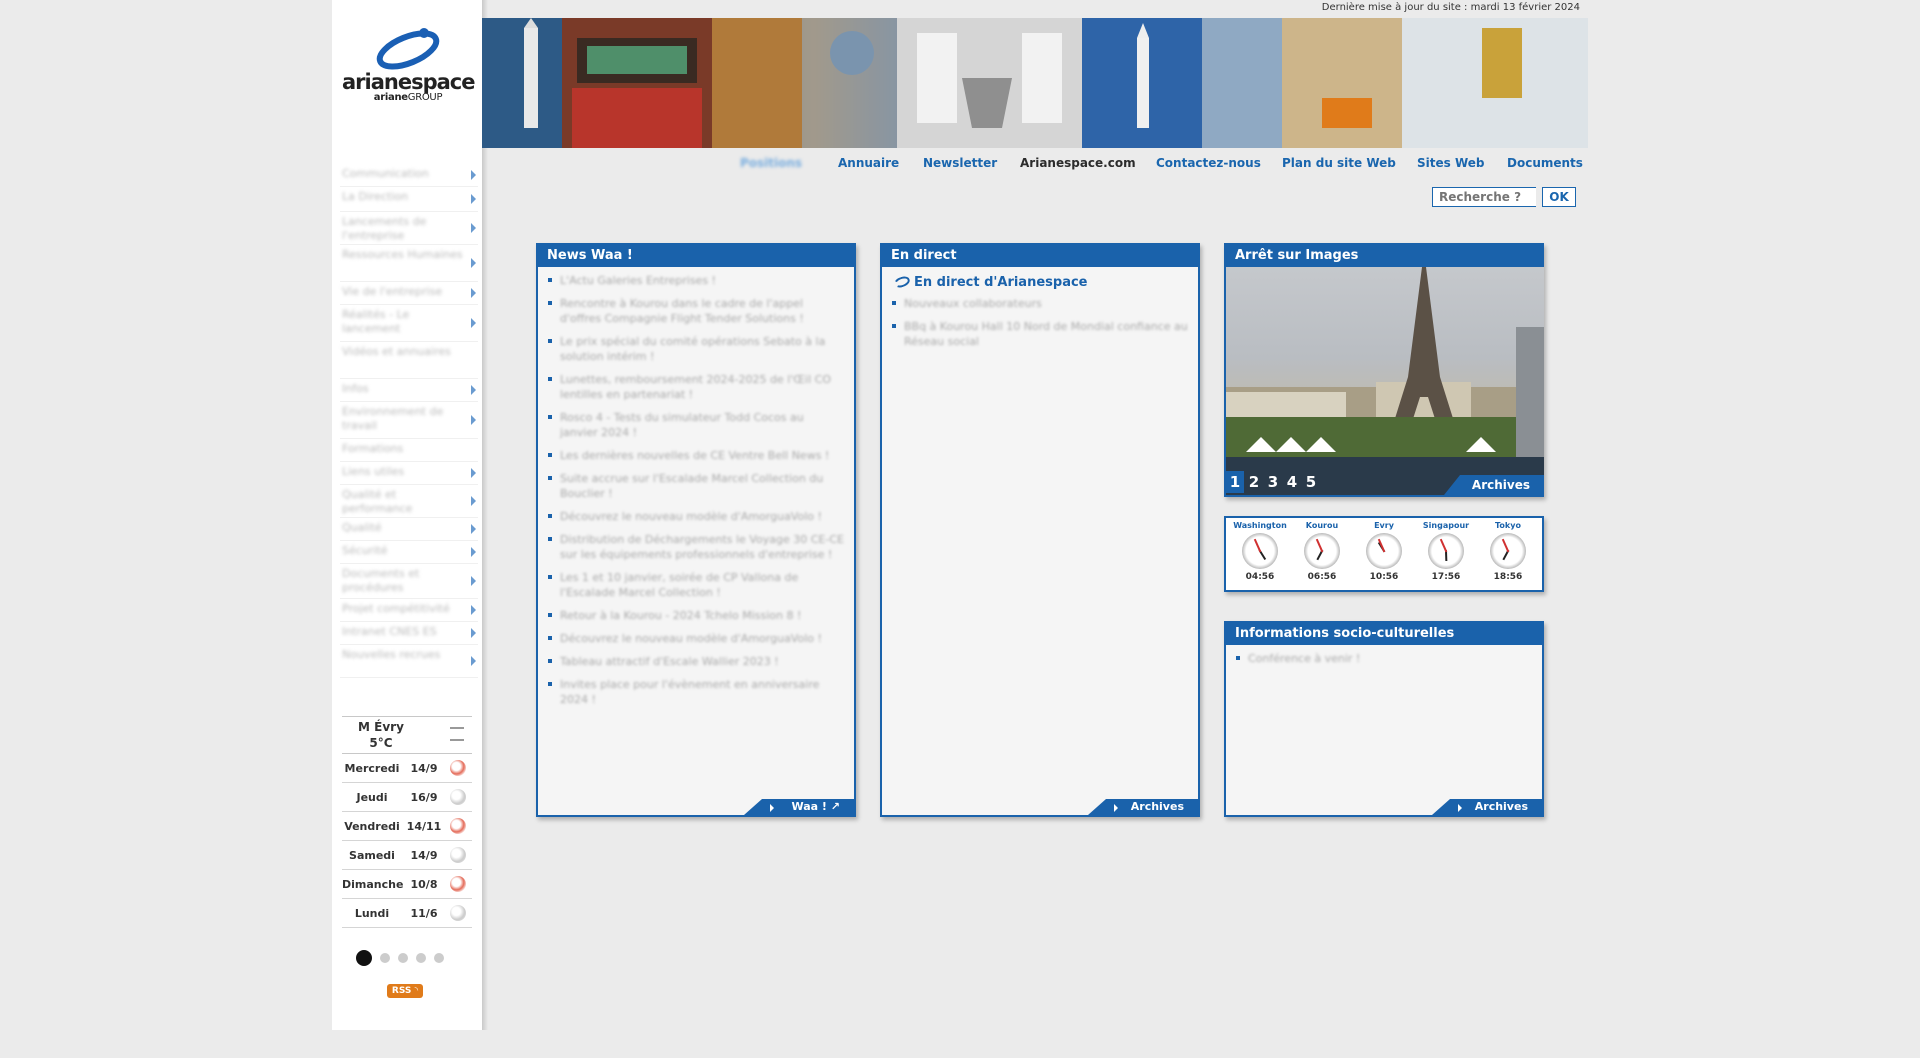  Describe the element at coordinates (1260, 525) in the screenshot. I see `clock-city: Washington` at that location.